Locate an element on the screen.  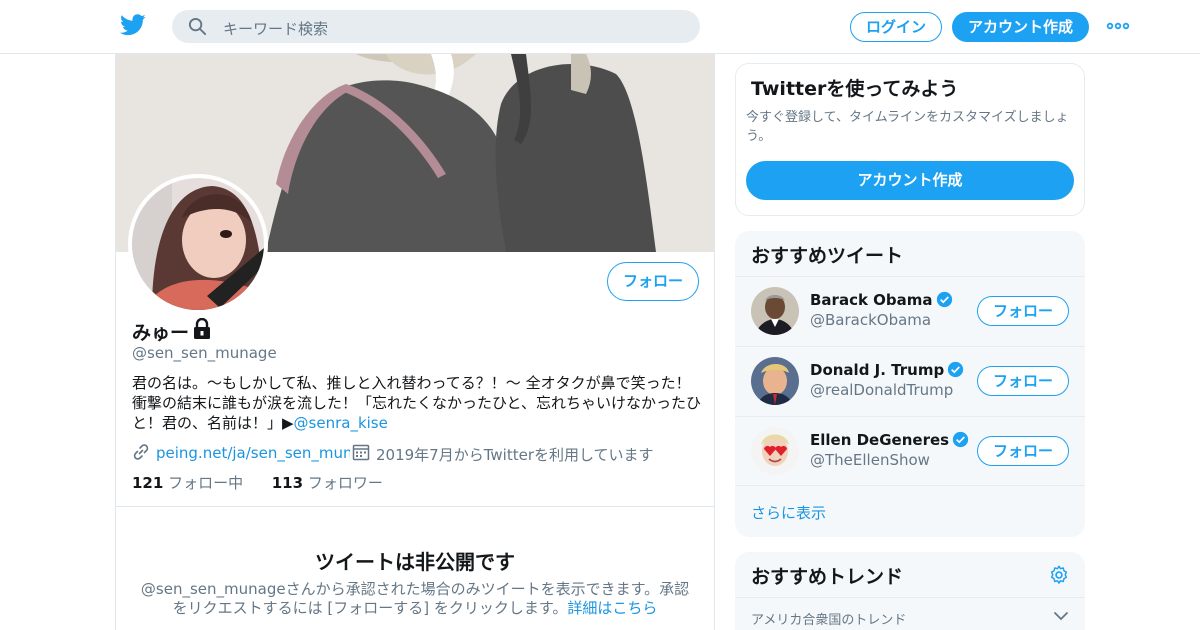
top-navigation-bar: キーワード検索 ログイン アカウント作成 is located at coordinates (600, 27).